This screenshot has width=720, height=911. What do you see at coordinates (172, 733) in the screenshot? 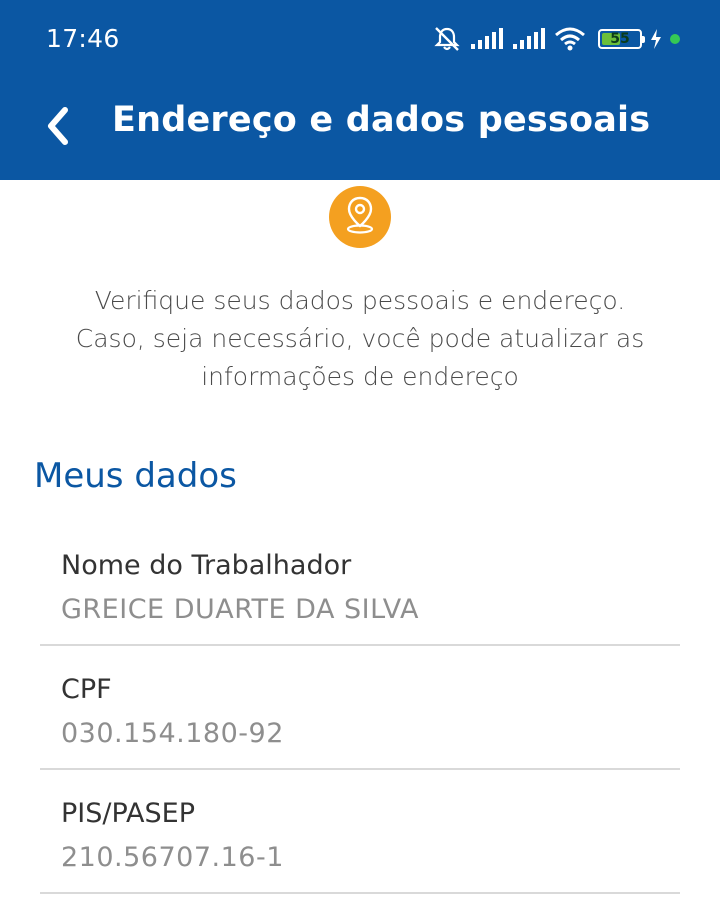
I see `field-value: 030.154.180-92` at bounding box center [172, 733].